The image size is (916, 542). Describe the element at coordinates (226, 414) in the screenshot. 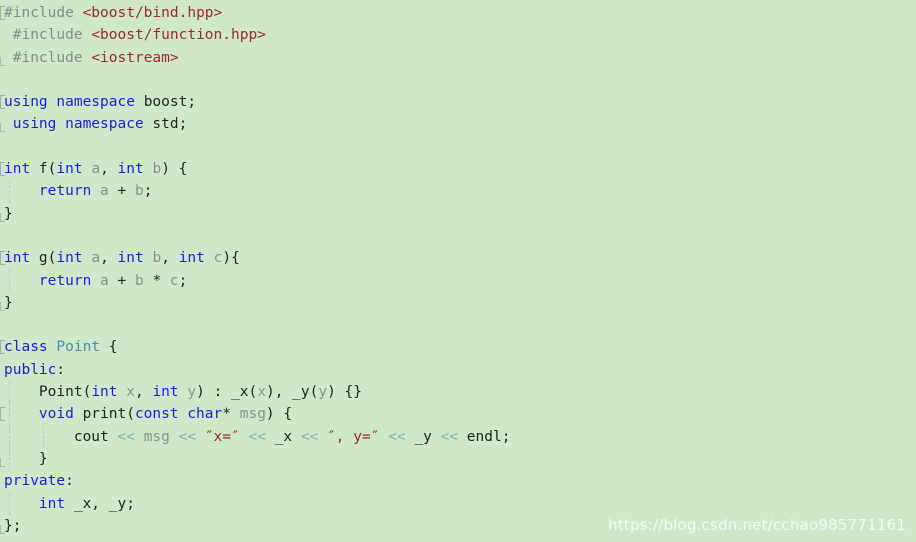

I see `code-token: *` at that location.